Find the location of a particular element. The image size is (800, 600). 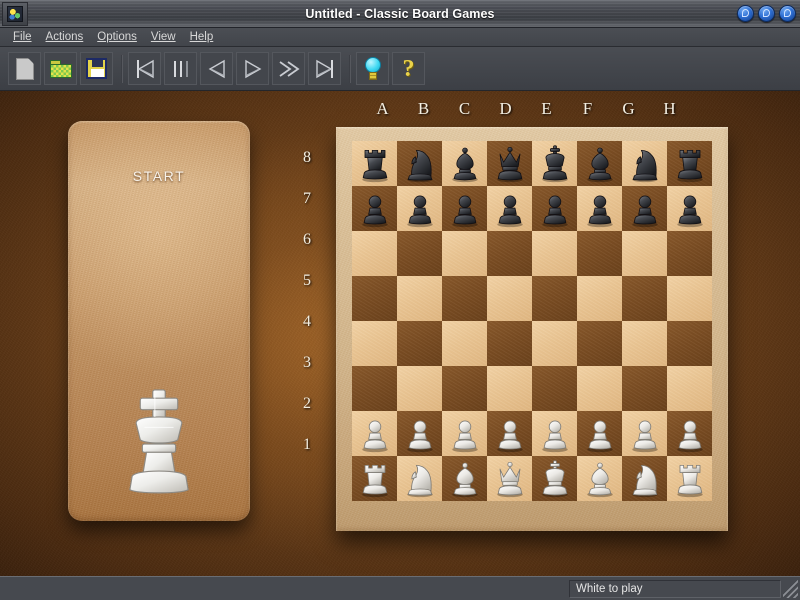

board-square-h5 is located at coordinates (689, 298).